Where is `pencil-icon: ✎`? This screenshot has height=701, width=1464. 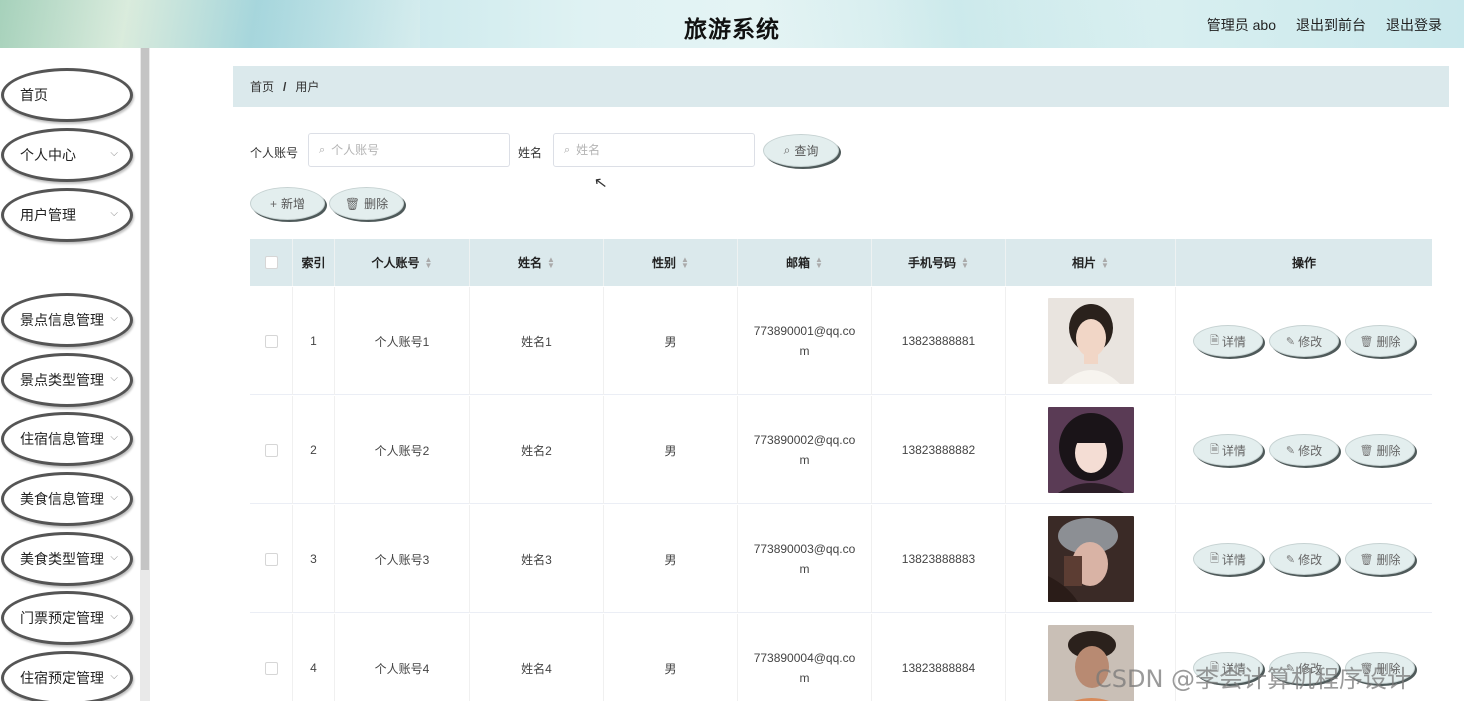 pencil-icon: ✎ is located at coordinates (1290, 450).